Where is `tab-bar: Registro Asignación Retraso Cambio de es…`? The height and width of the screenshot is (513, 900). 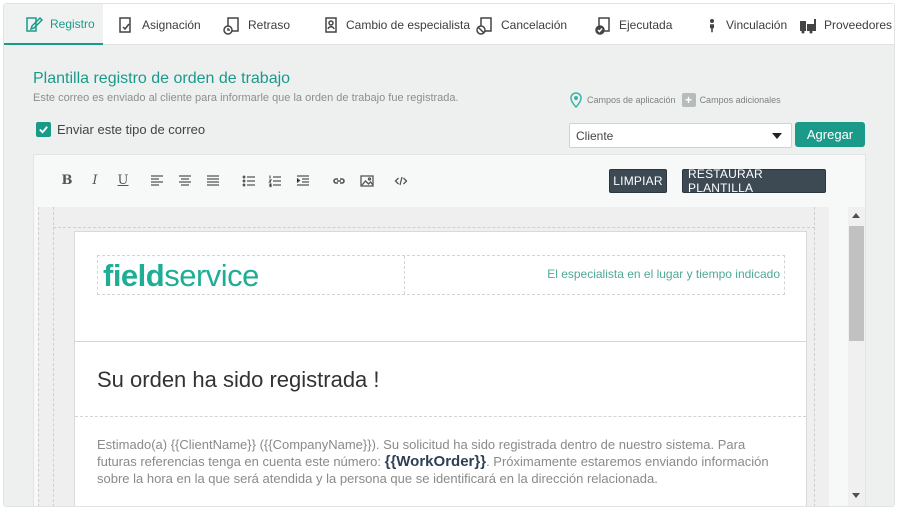 tab-bar: Registro Asignación Retraso Cambio de es… is located at coordinates (449, 24).